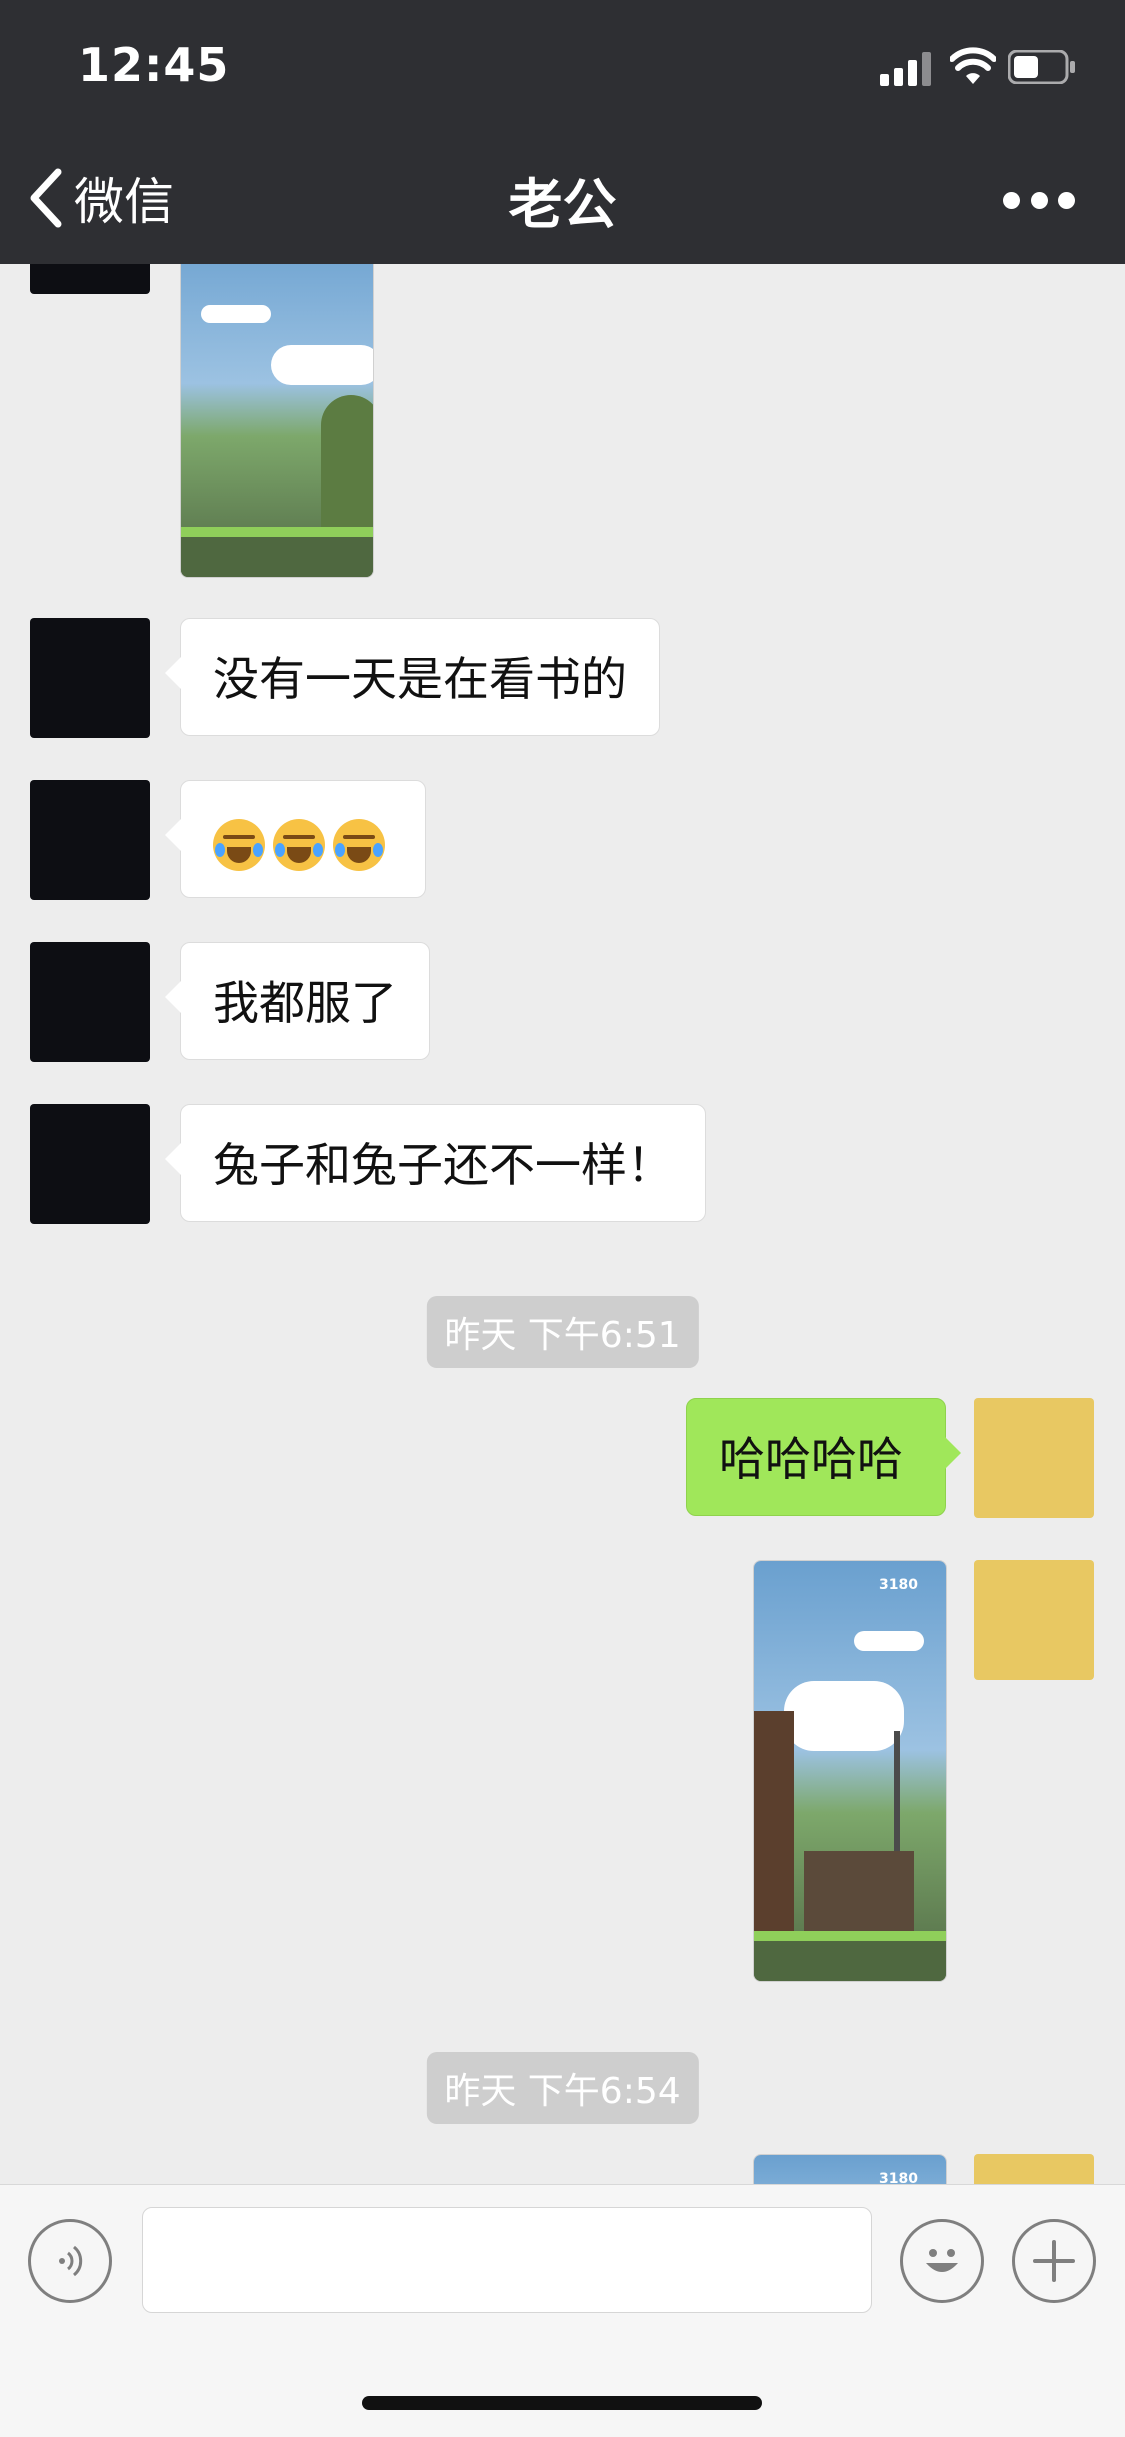 Image resolution: width=1125 pixels, height=2437 pixels. I want to click on emoji-button, so click(942, 2261).